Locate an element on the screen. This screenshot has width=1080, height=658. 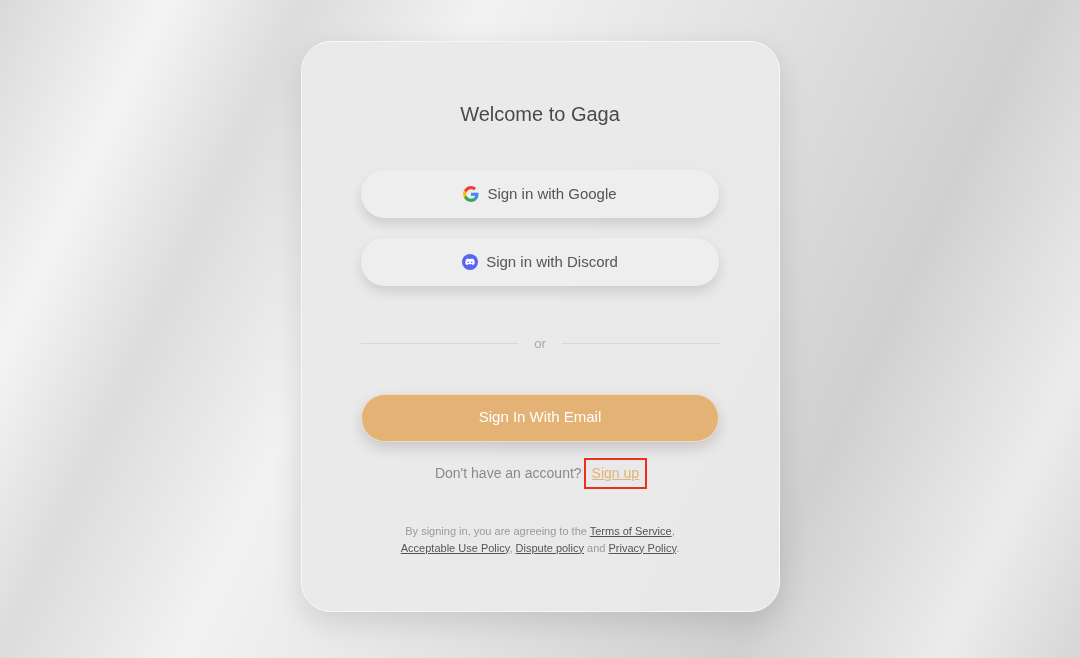
page-title: Welcome to Gaga is located at coordinates (540, 114).